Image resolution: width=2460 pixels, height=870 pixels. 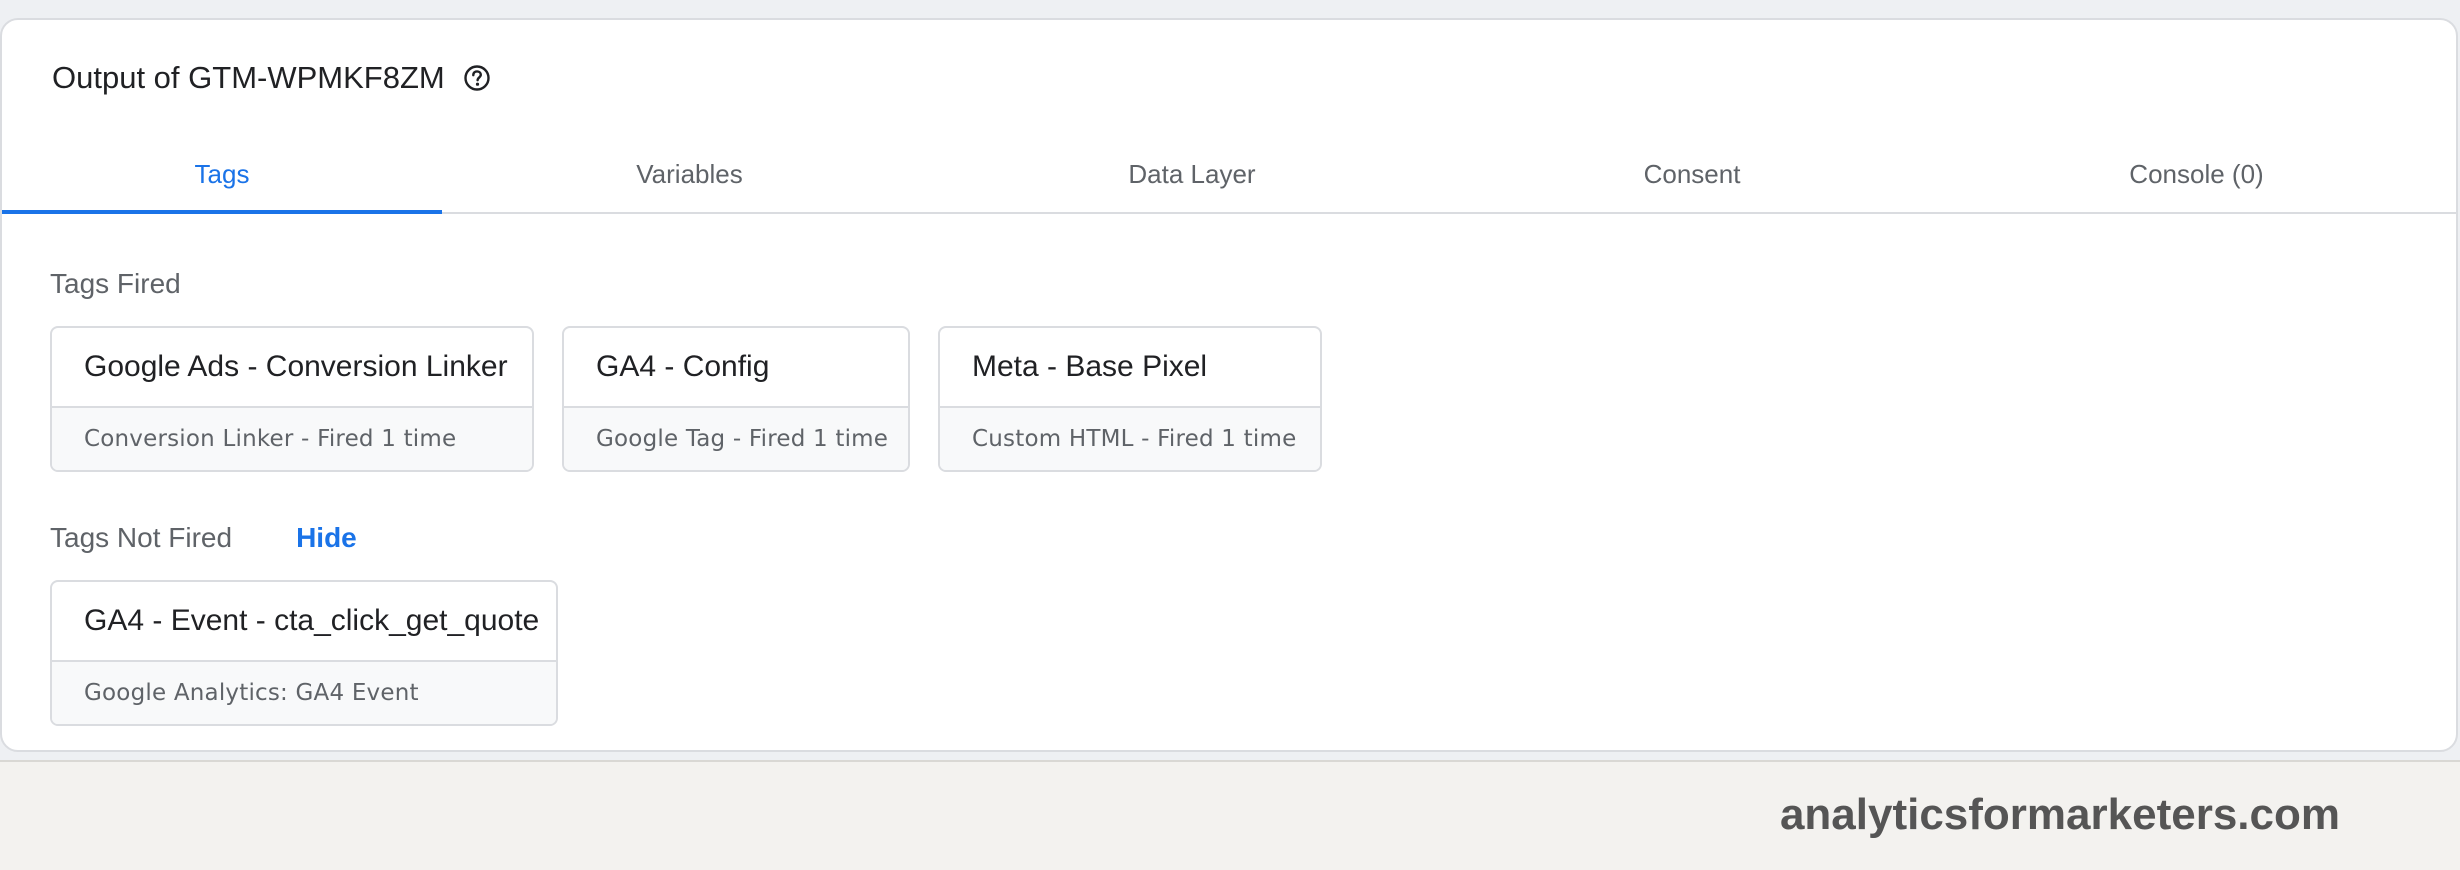 What do you see at coordinates (736, 439) in the screenshot?
I see `tag-detail: Google Tag - Fired 1 time` at bounding box center [736, 439].